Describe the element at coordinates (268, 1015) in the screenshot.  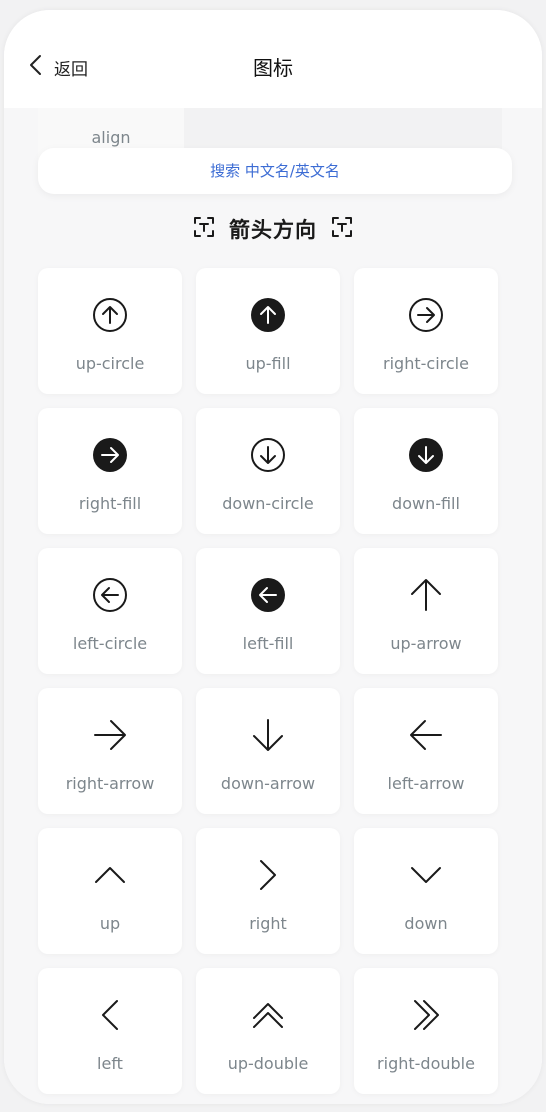
I see `up-double-icon` at that location.